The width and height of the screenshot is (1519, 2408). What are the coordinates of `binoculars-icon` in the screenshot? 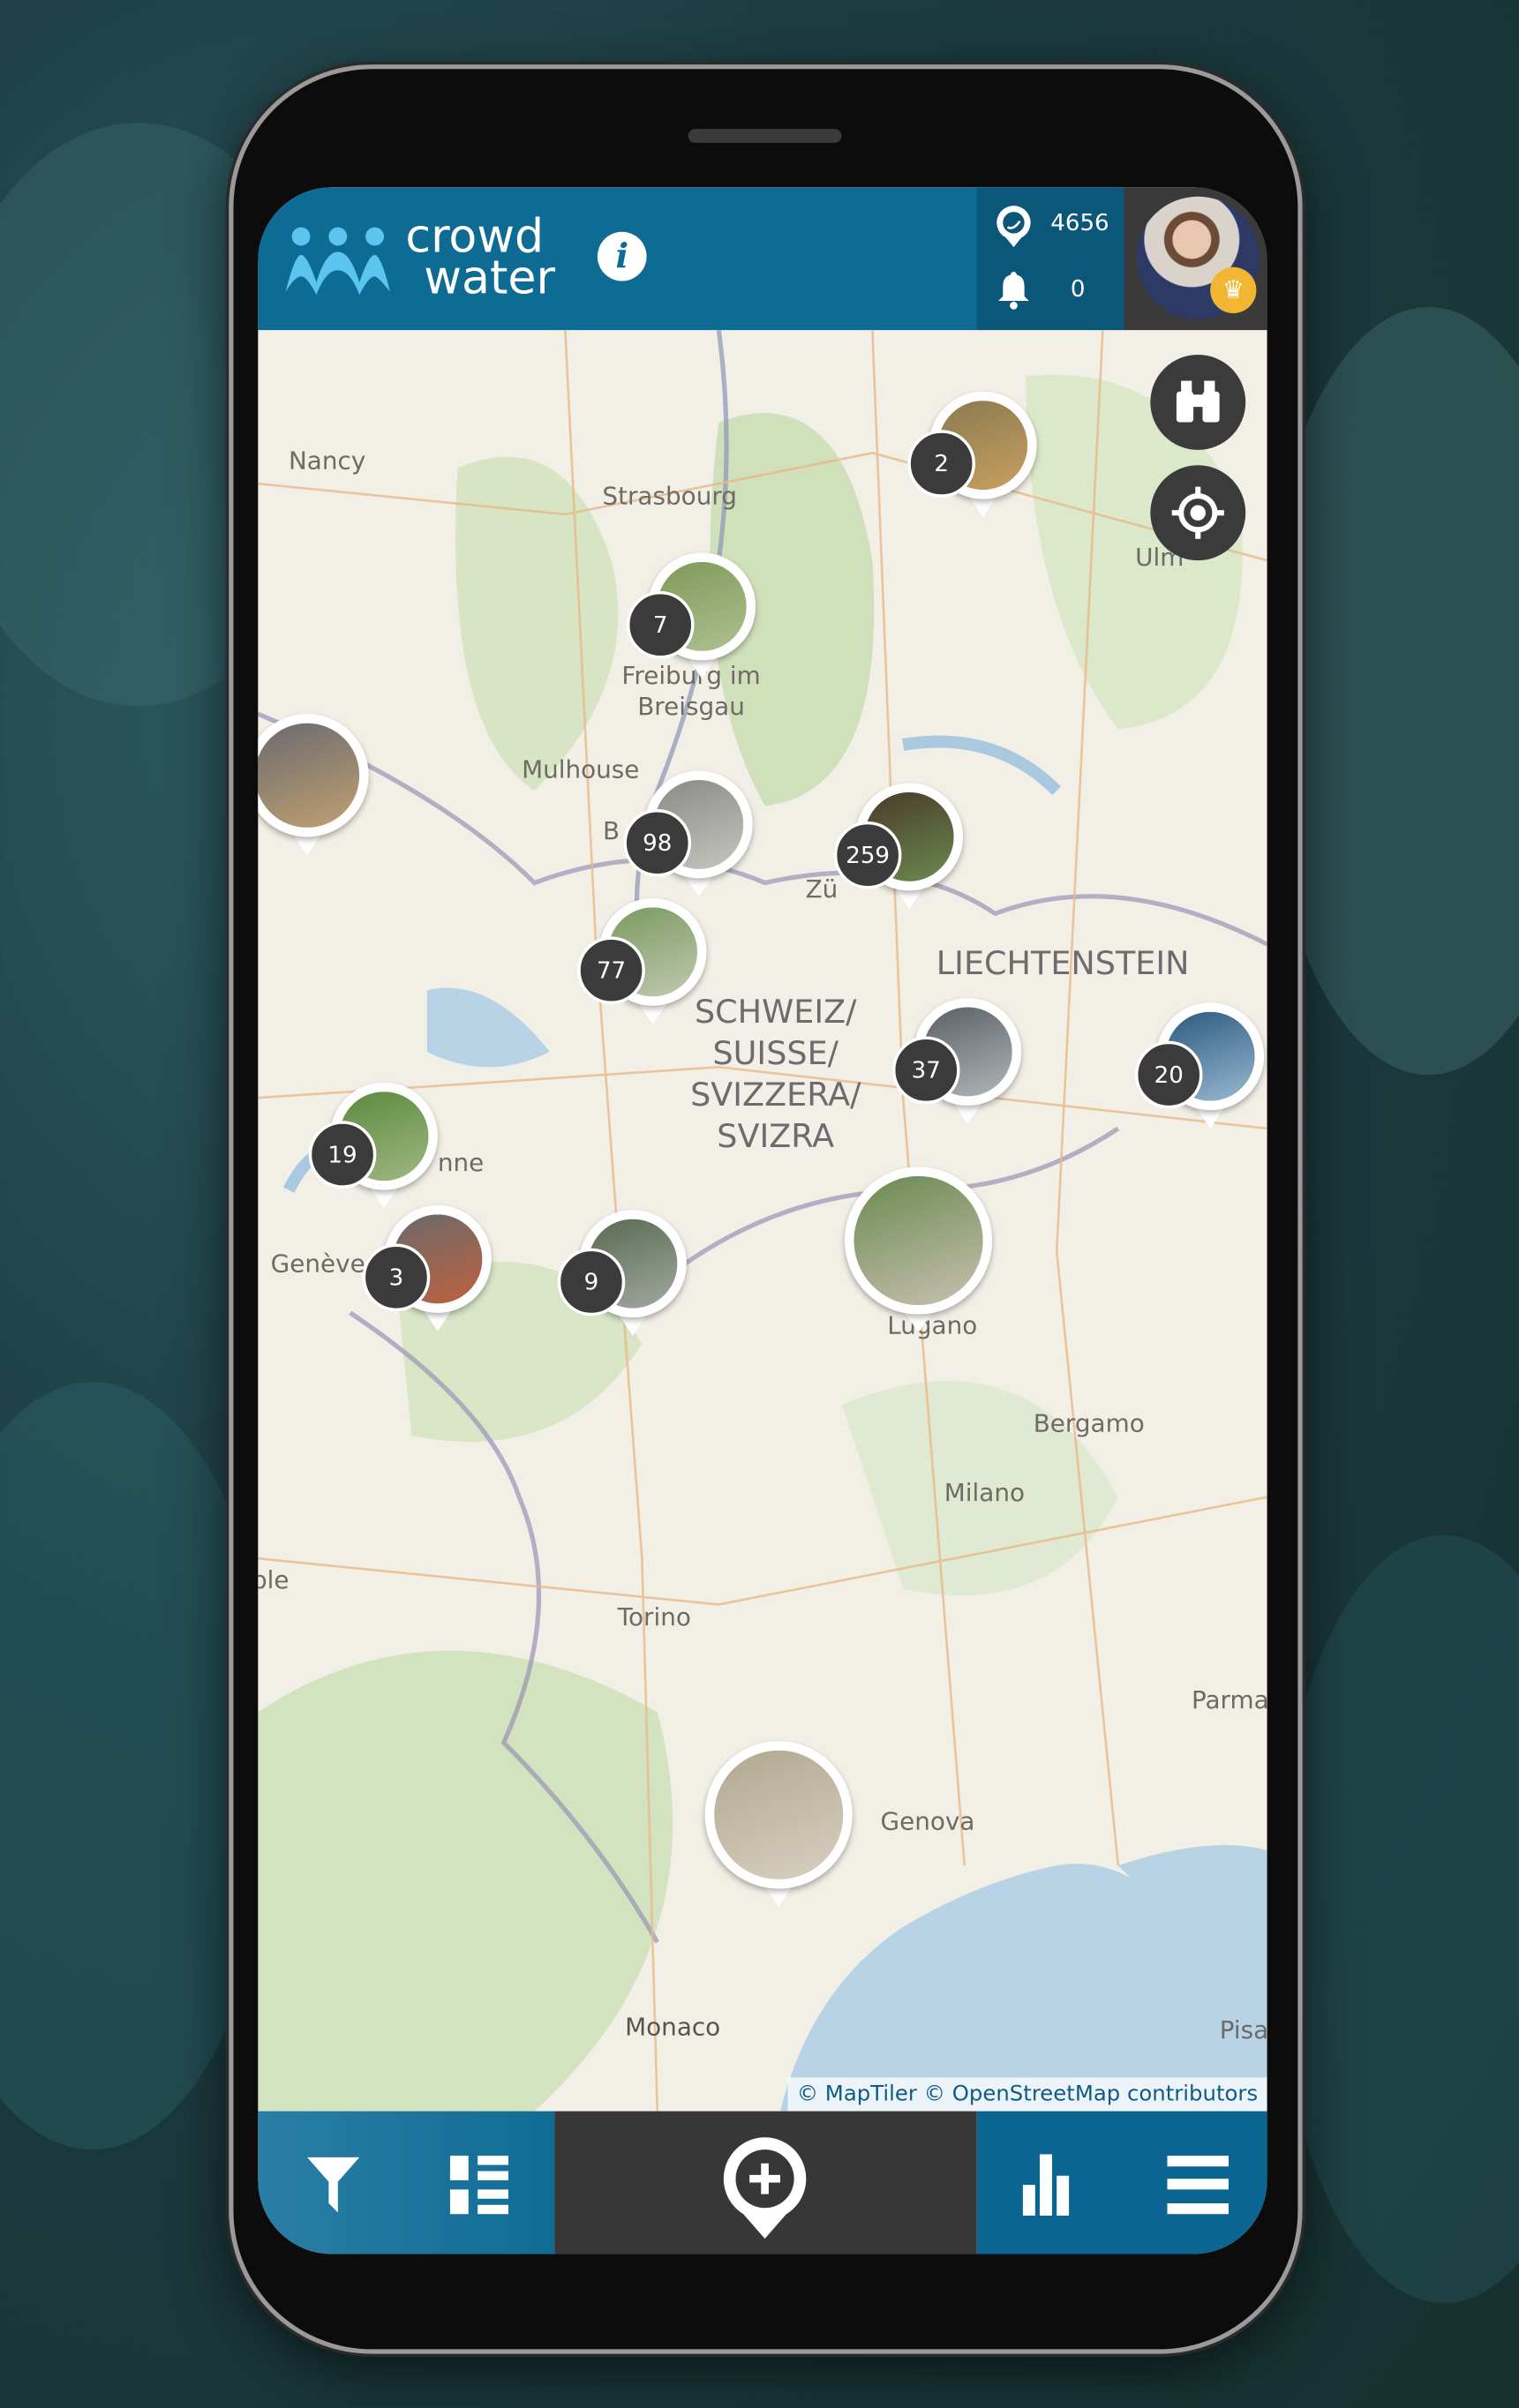 It's located at (1198, 402).